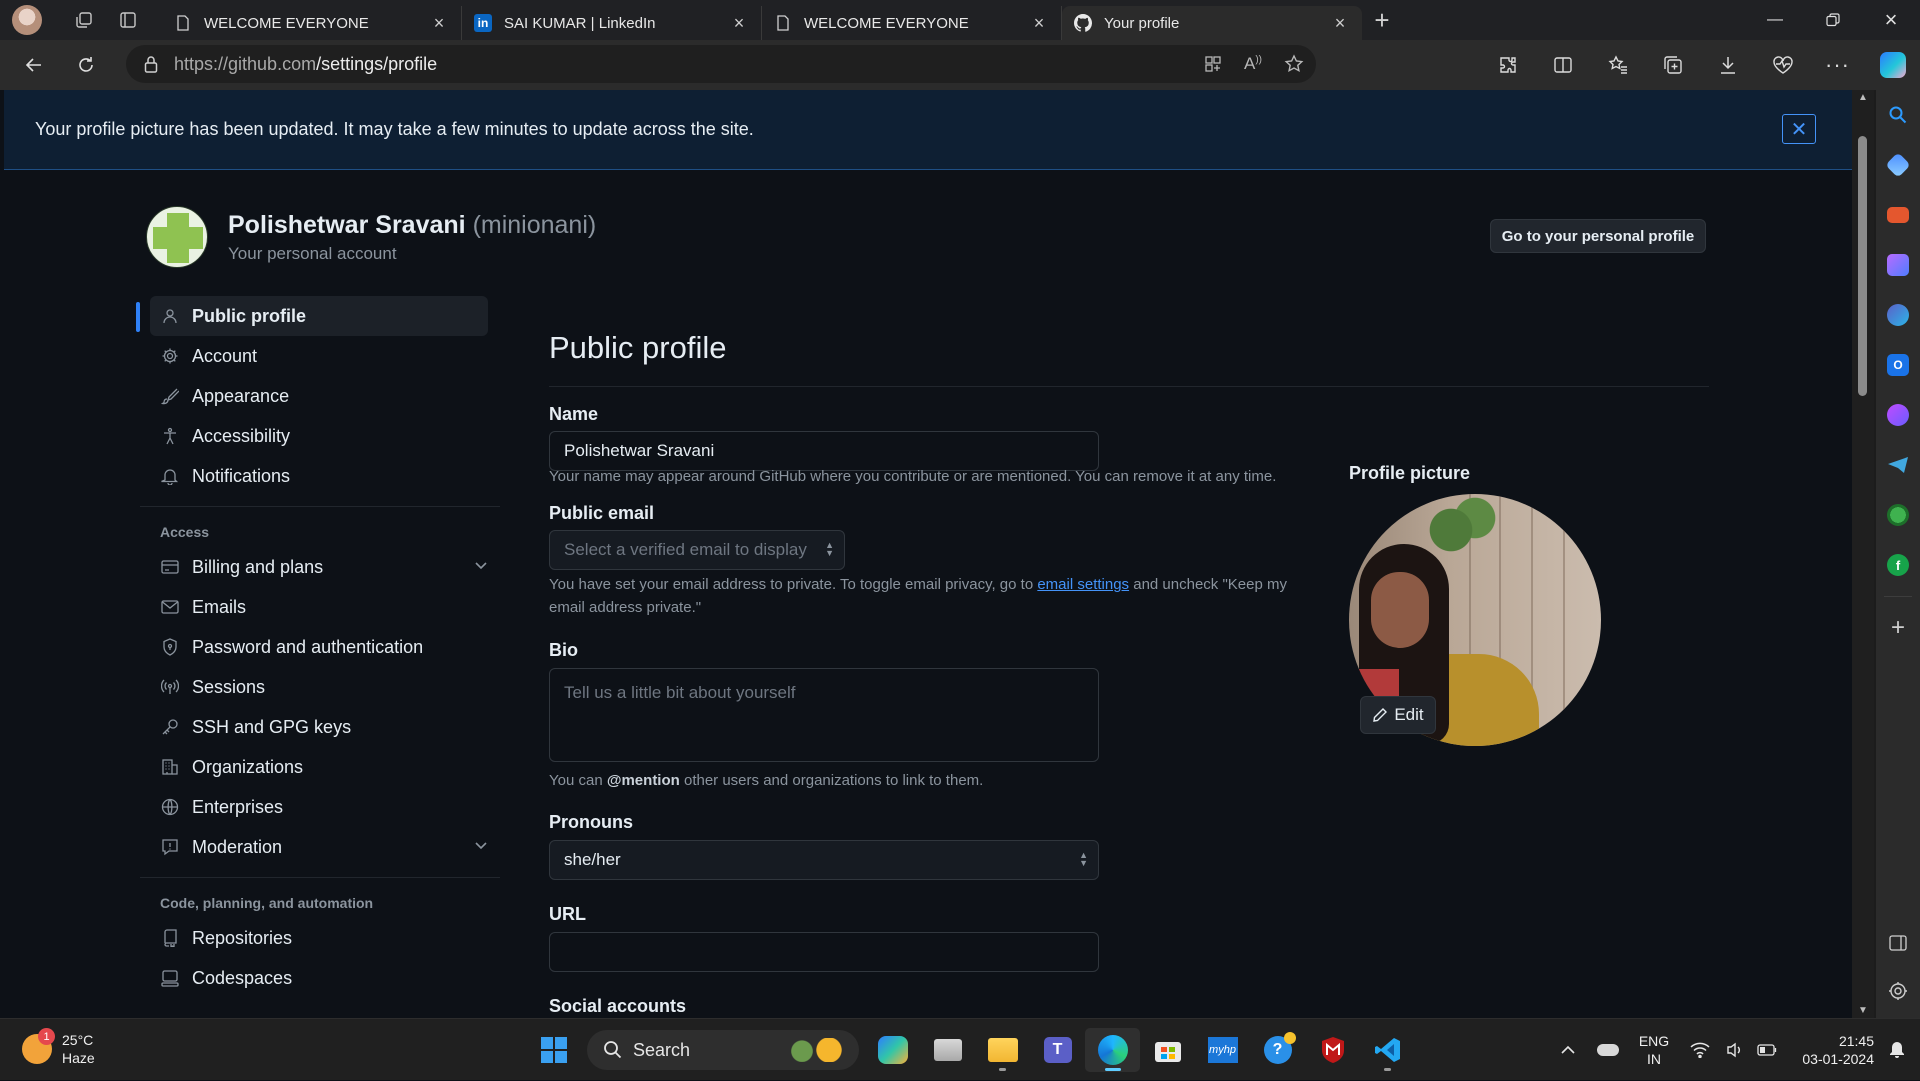  Describe the element at coordinates (1083, 584) in the screenshot. I see `email-settings-link: email settings` at that location.